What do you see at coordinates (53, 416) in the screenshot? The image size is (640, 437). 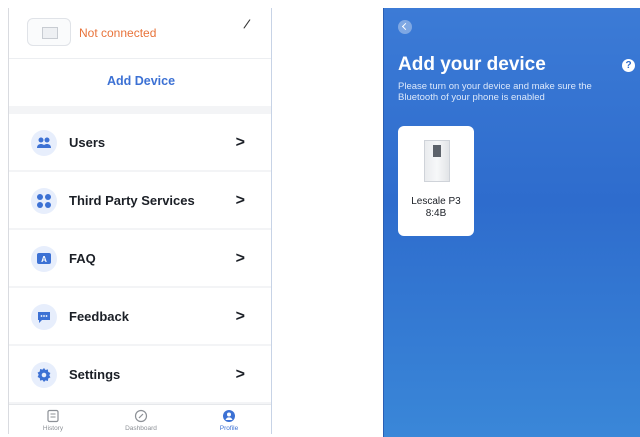 I see `history-icon` at bounding box center [53, 416].